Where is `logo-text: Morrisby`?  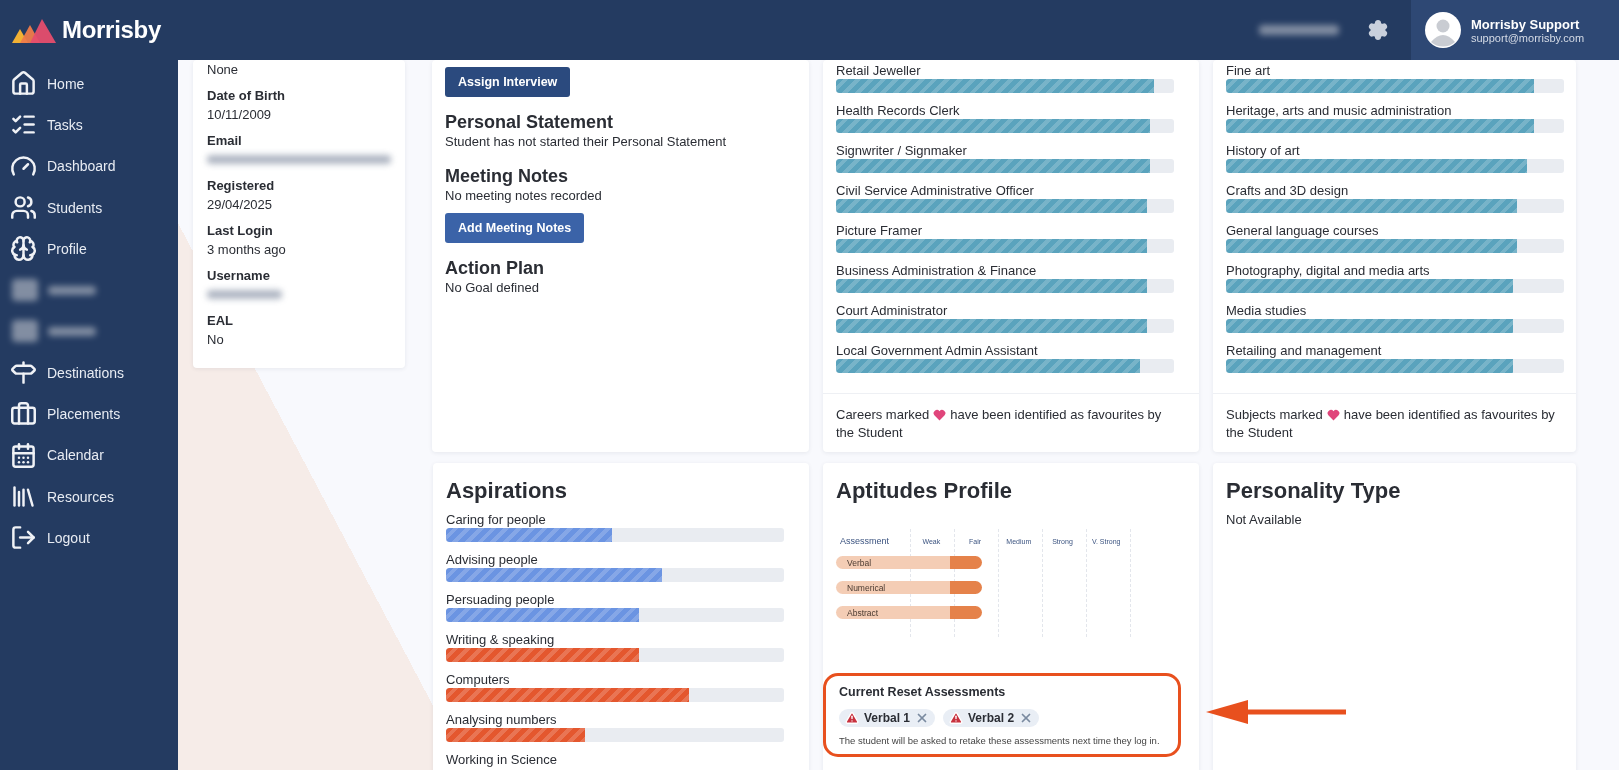 logo-text: Morrisby is located at coordinates (111, 30).